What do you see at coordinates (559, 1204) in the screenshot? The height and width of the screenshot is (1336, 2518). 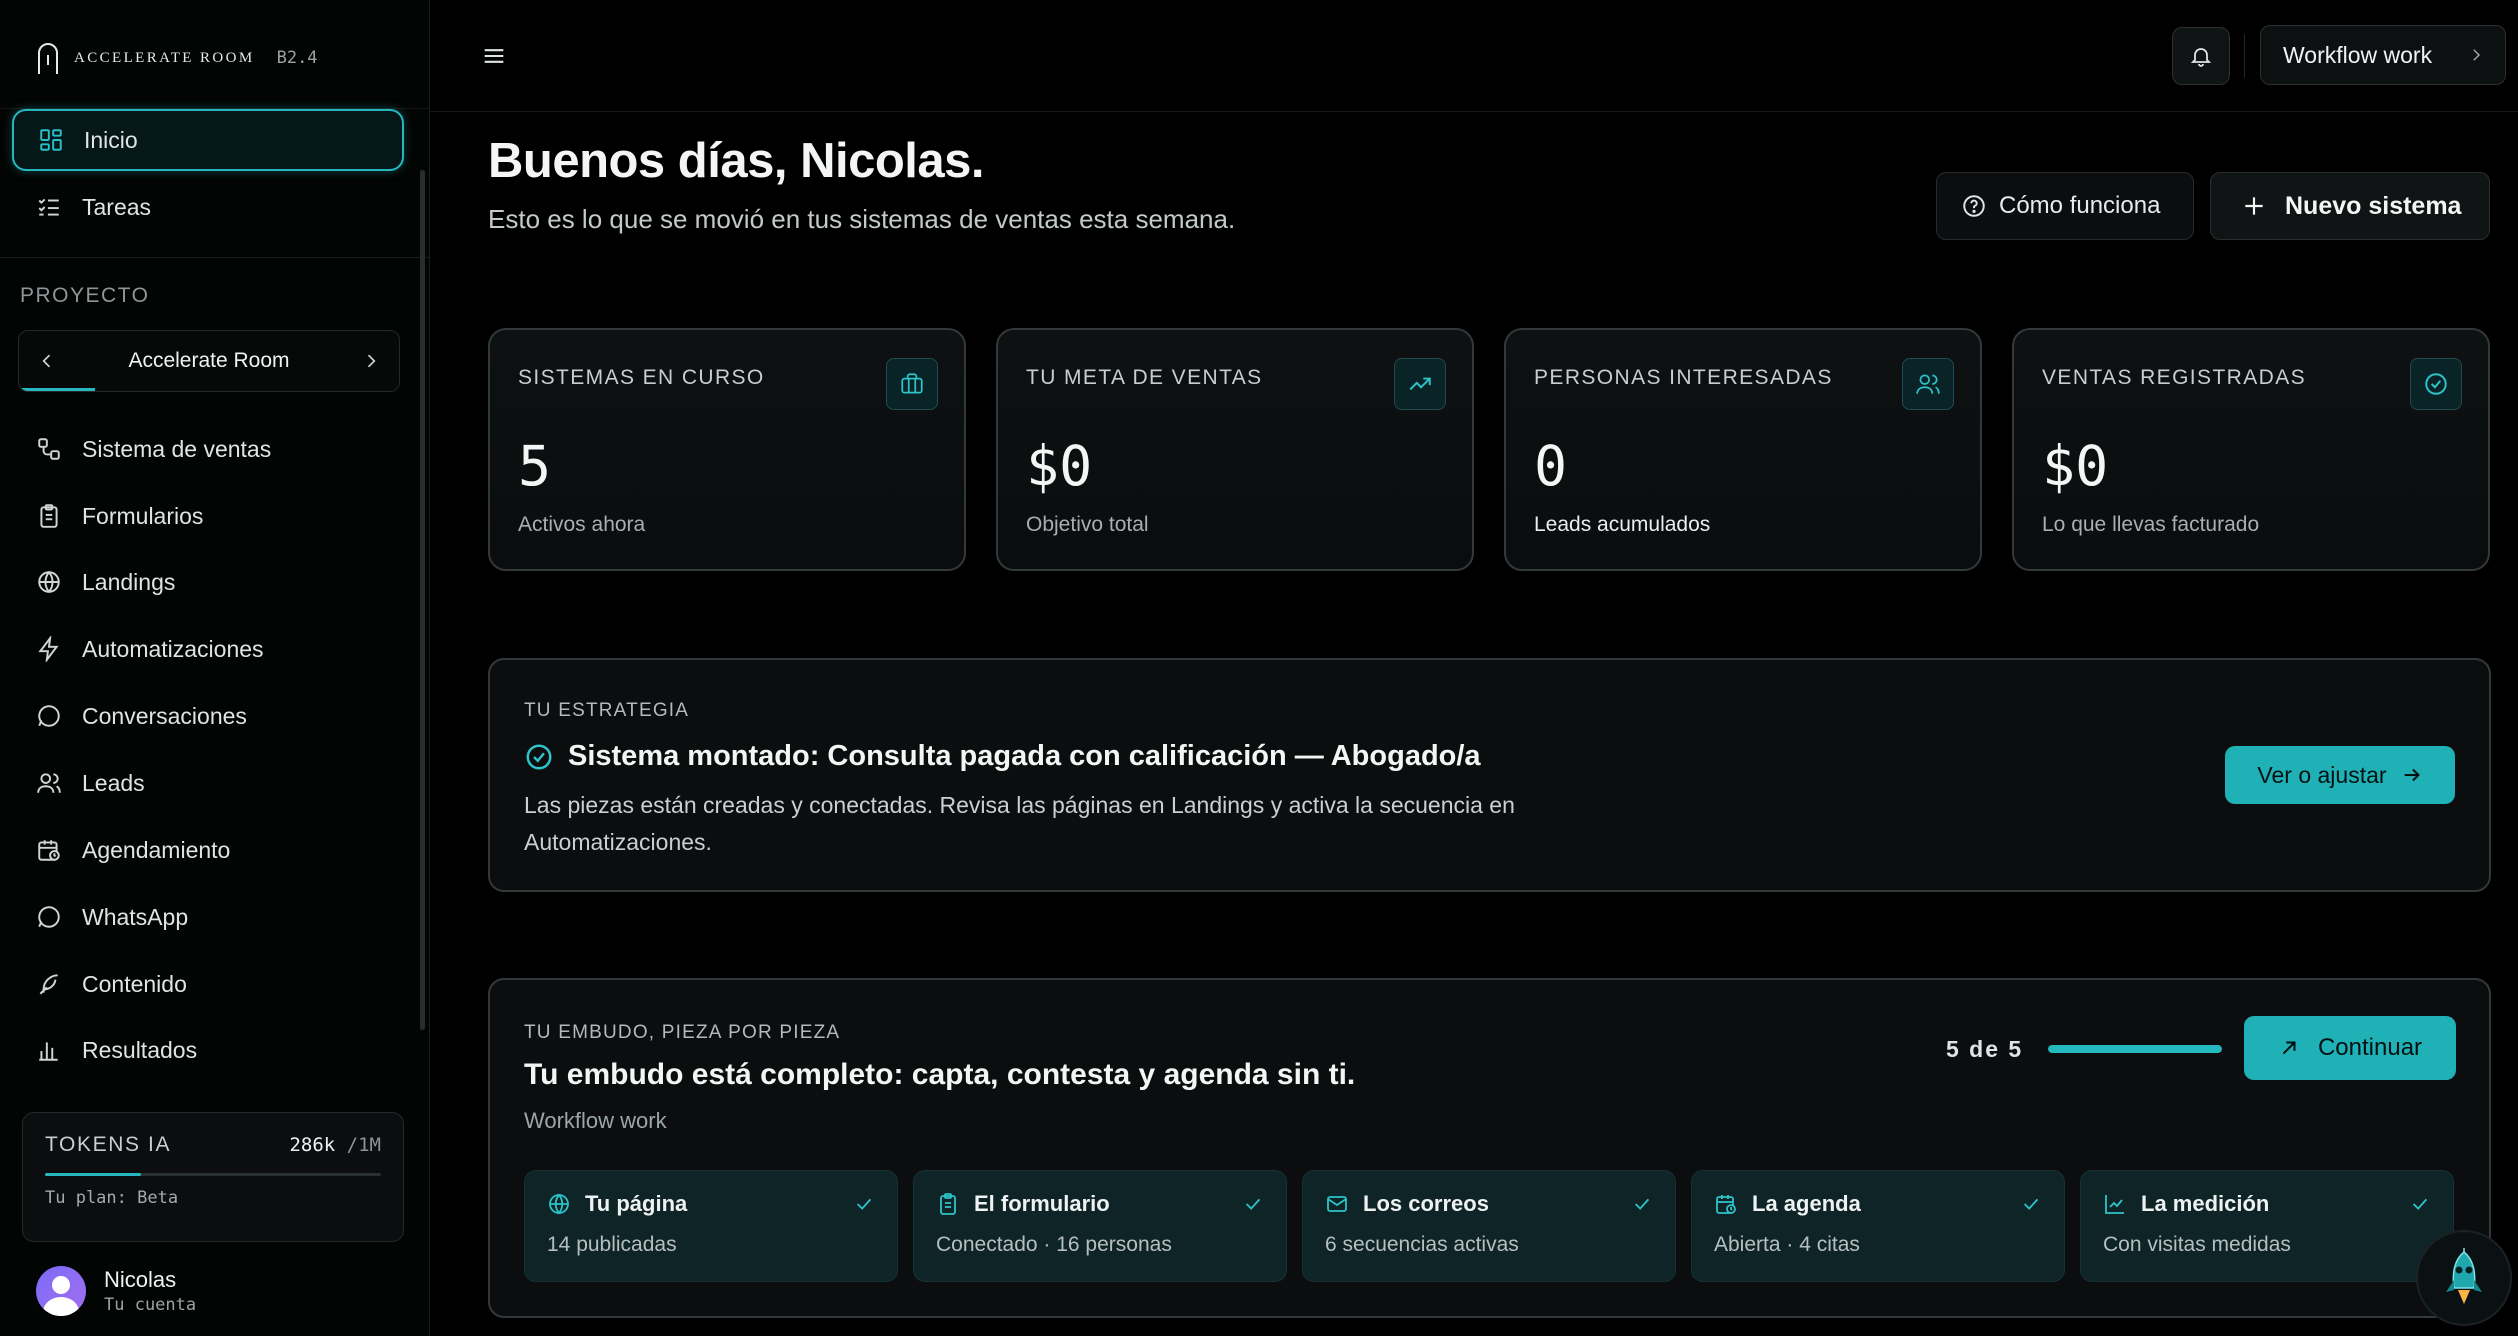 I see `globe-icon` at bounding box center [559, 1204].